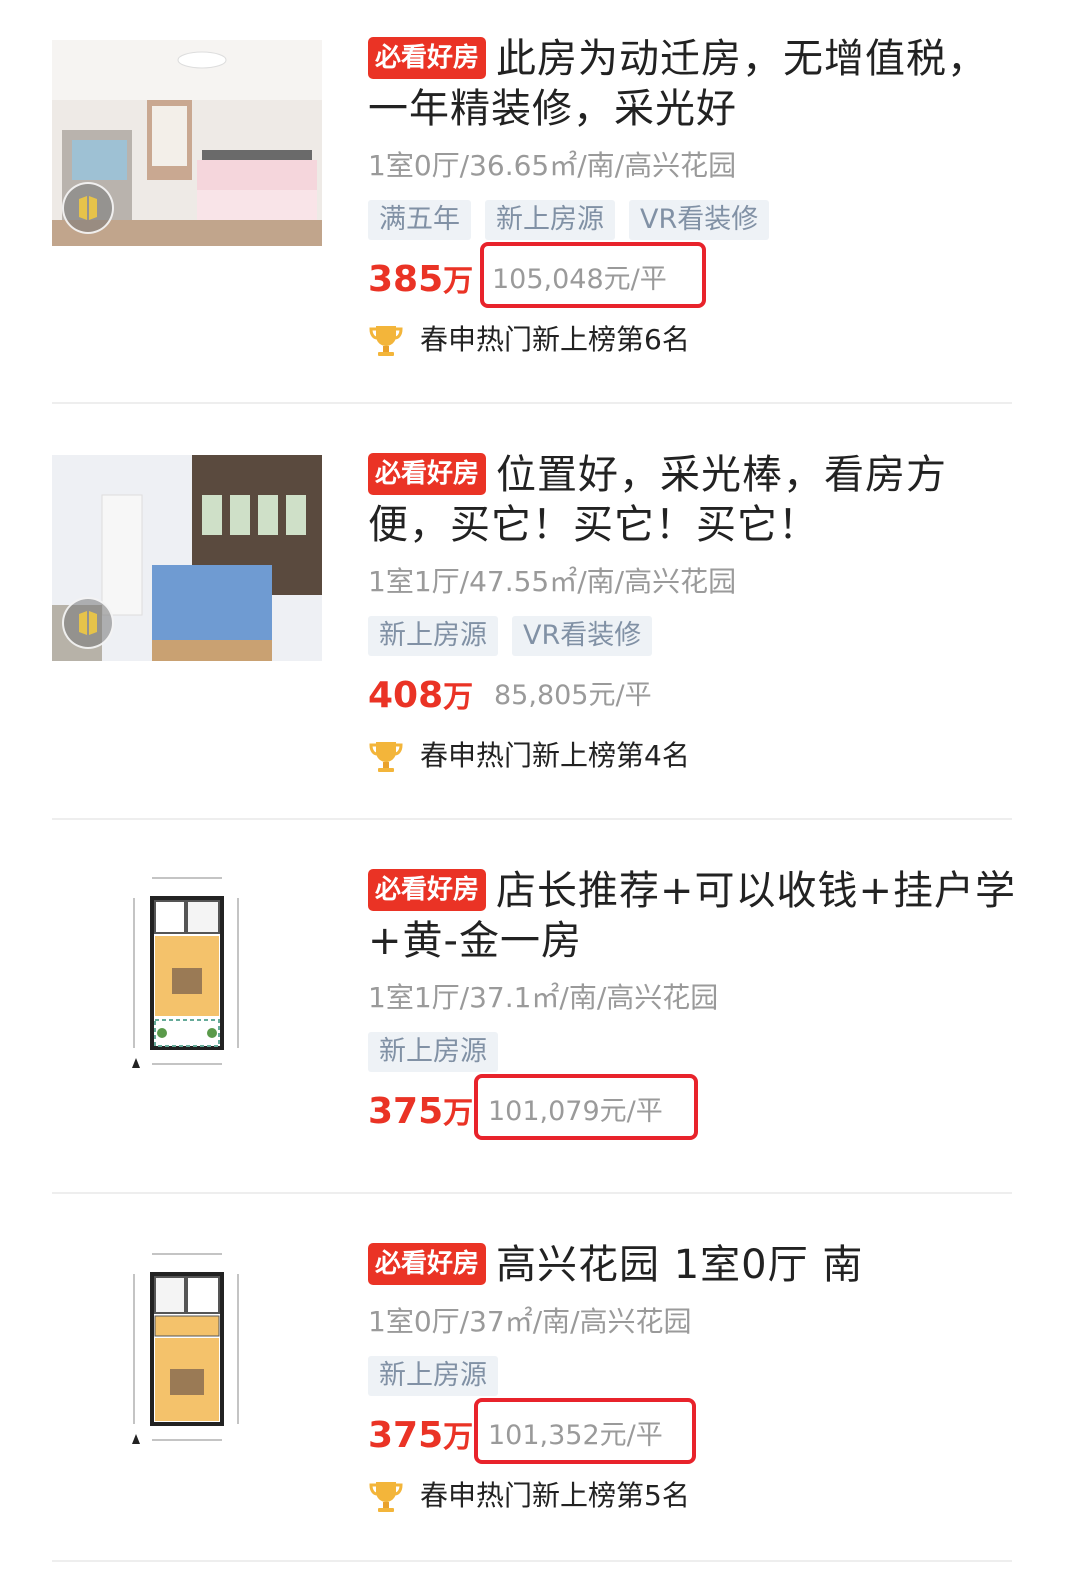  Describe the element at coordinates (552, 165) in the screenshot. I see `listing-meta: 1室0厅/36.65㎡/南/高兴花园` at that location.